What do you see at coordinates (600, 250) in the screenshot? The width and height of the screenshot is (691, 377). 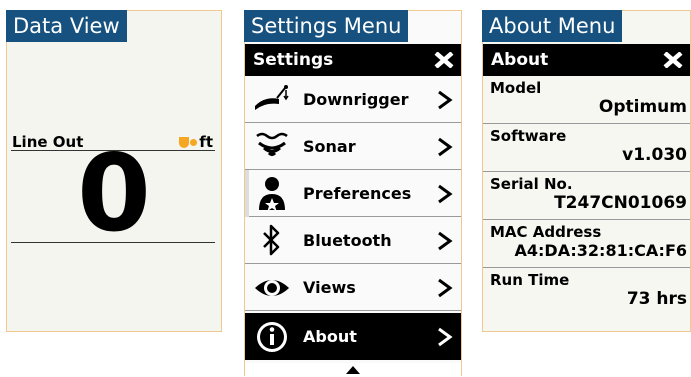 I see `about-value: A4:DA:32:81:CA:F6` at bounding box center [600, 250].